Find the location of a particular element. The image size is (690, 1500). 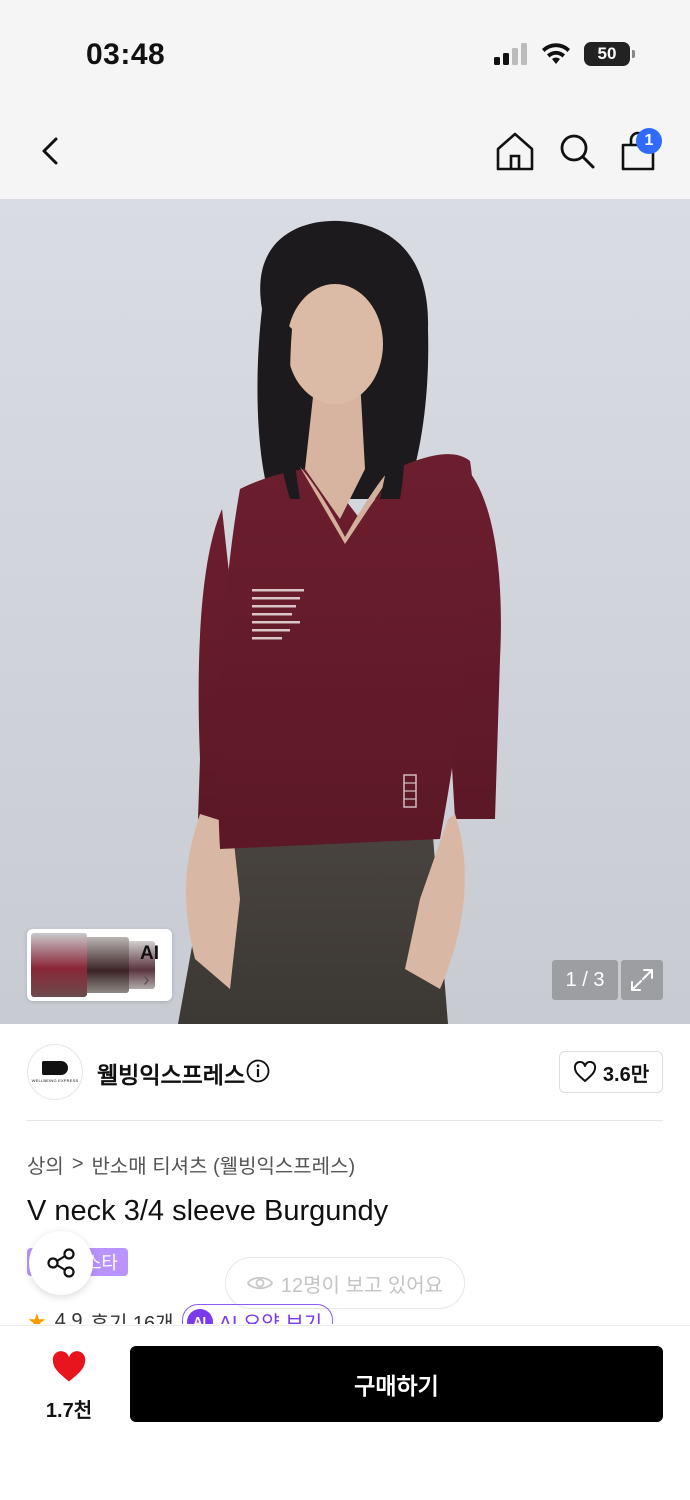

divider is located at coordinates (345, 1120).